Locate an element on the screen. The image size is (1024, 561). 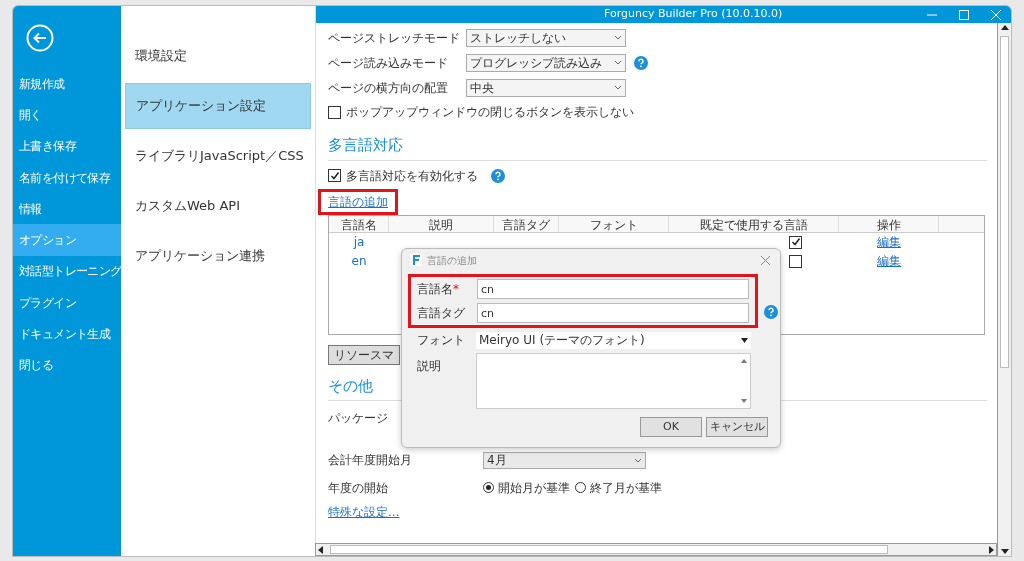
up-arrow-icon is located at coordinates (1004, 28).